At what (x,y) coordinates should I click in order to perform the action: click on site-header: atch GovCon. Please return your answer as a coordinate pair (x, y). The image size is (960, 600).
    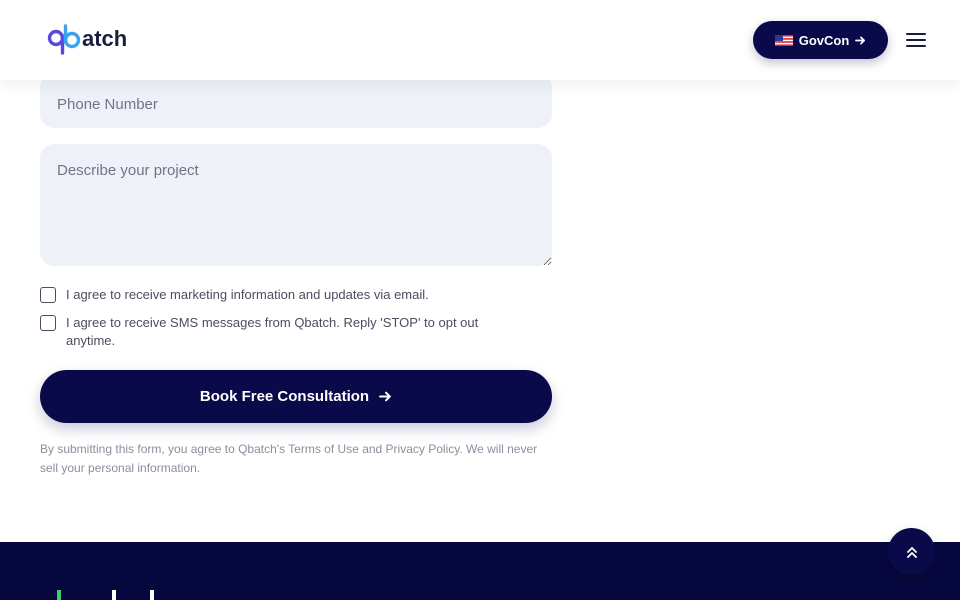
    Looking at the image, I should click on (480, 40).